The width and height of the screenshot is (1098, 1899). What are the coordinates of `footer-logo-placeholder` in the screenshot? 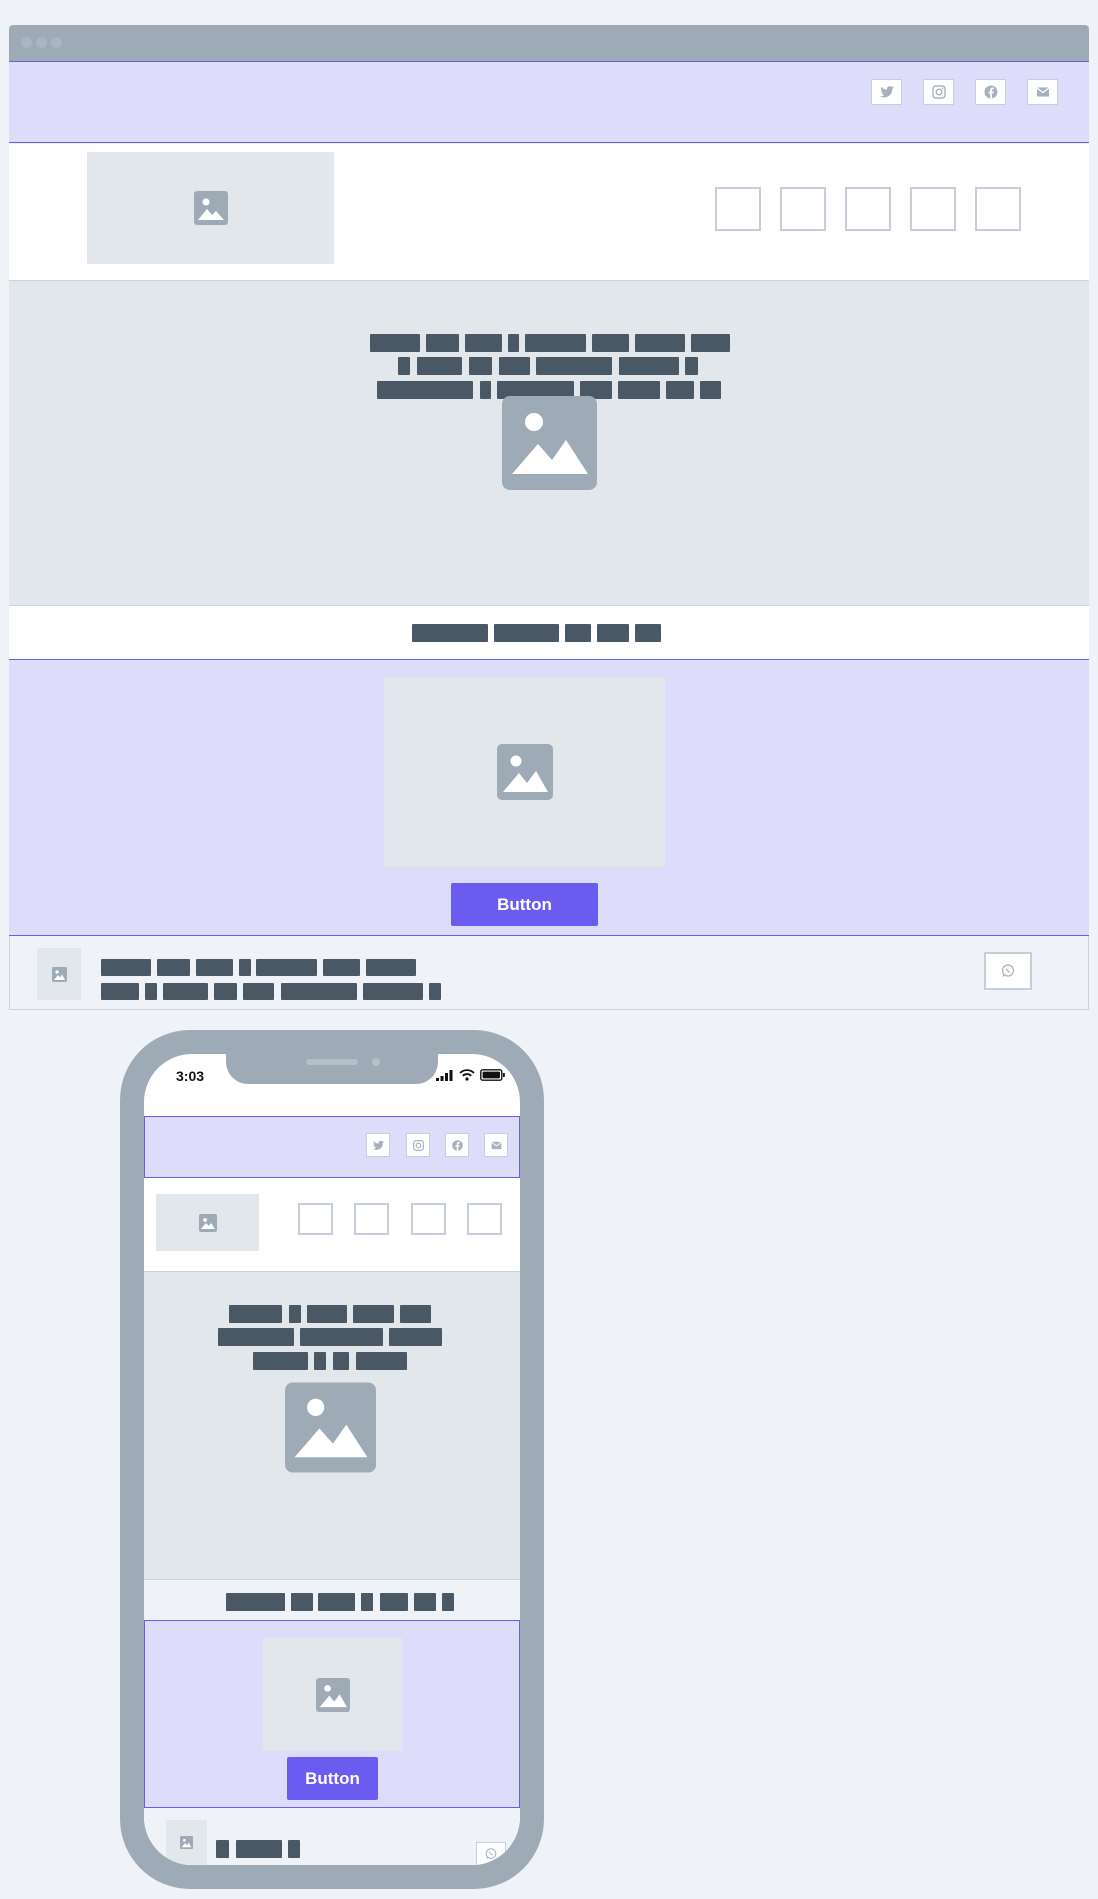 It's located at (59, 974).